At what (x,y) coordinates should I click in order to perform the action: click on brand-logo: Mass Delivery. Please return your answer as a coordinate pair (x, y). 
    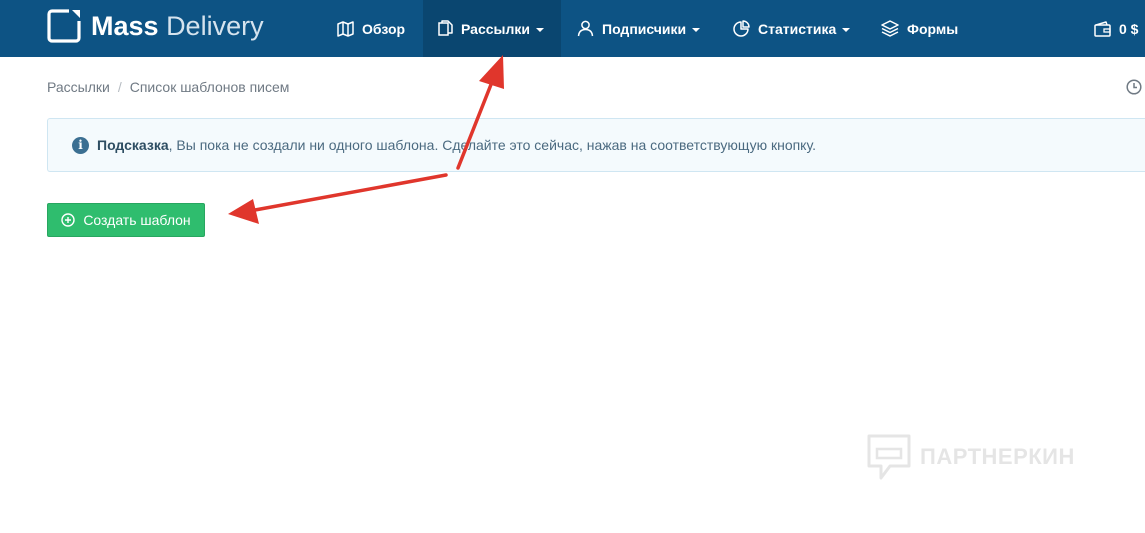
    Looking at the image, I should click on (155, 26).